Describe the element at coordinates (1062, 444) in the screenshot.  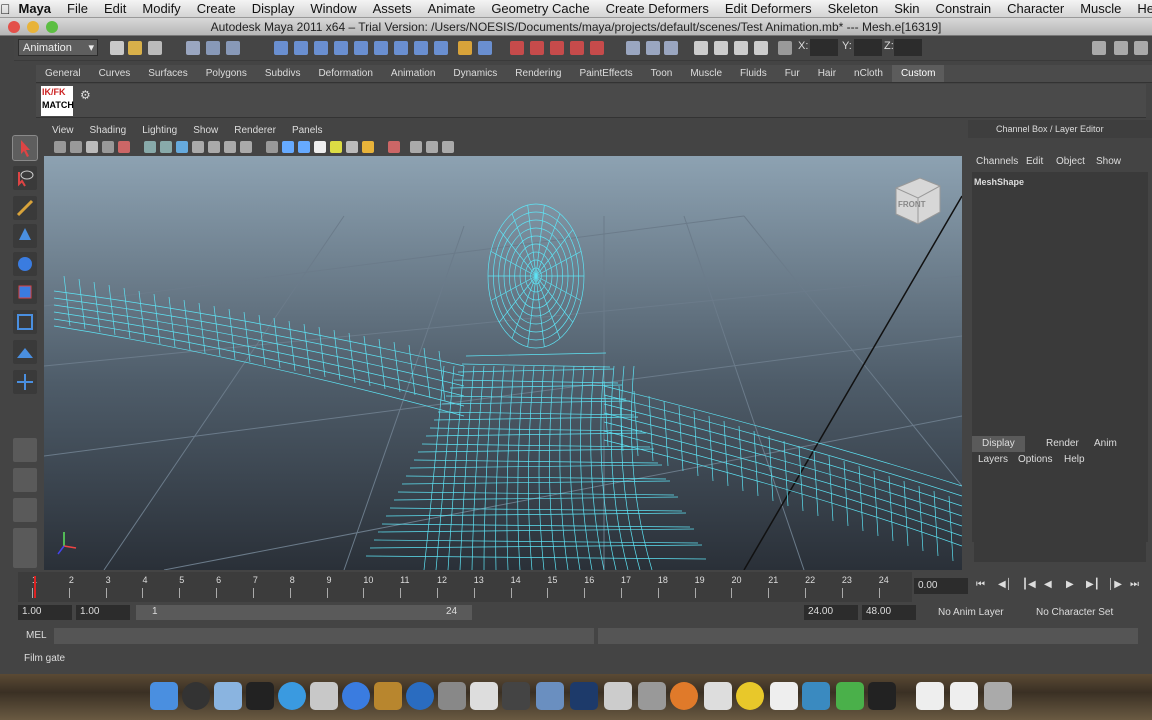
I see `layer-tab-render: Render` at that location.